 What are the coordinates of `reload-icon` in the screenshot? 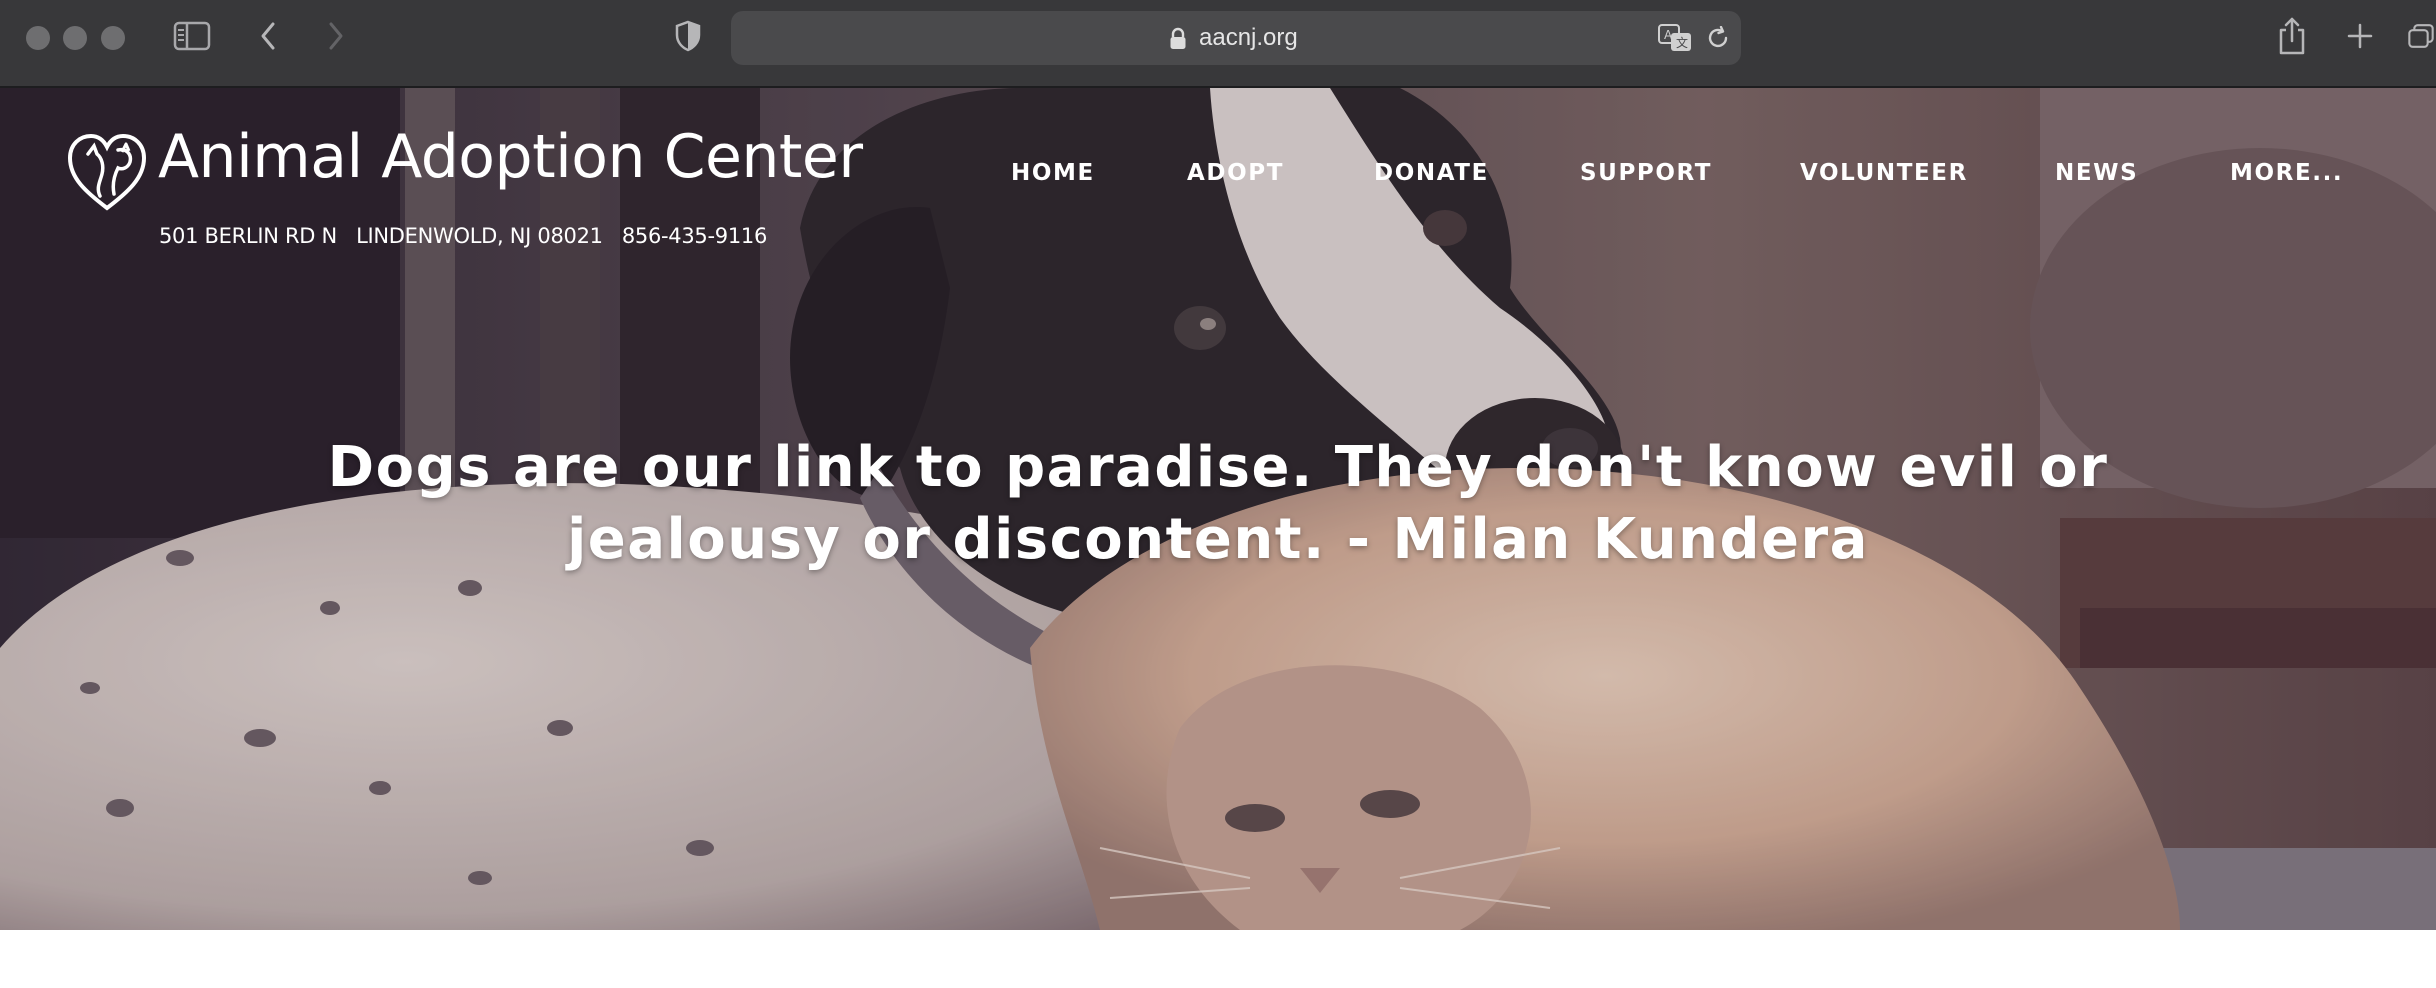 It's located at (1718, 37).